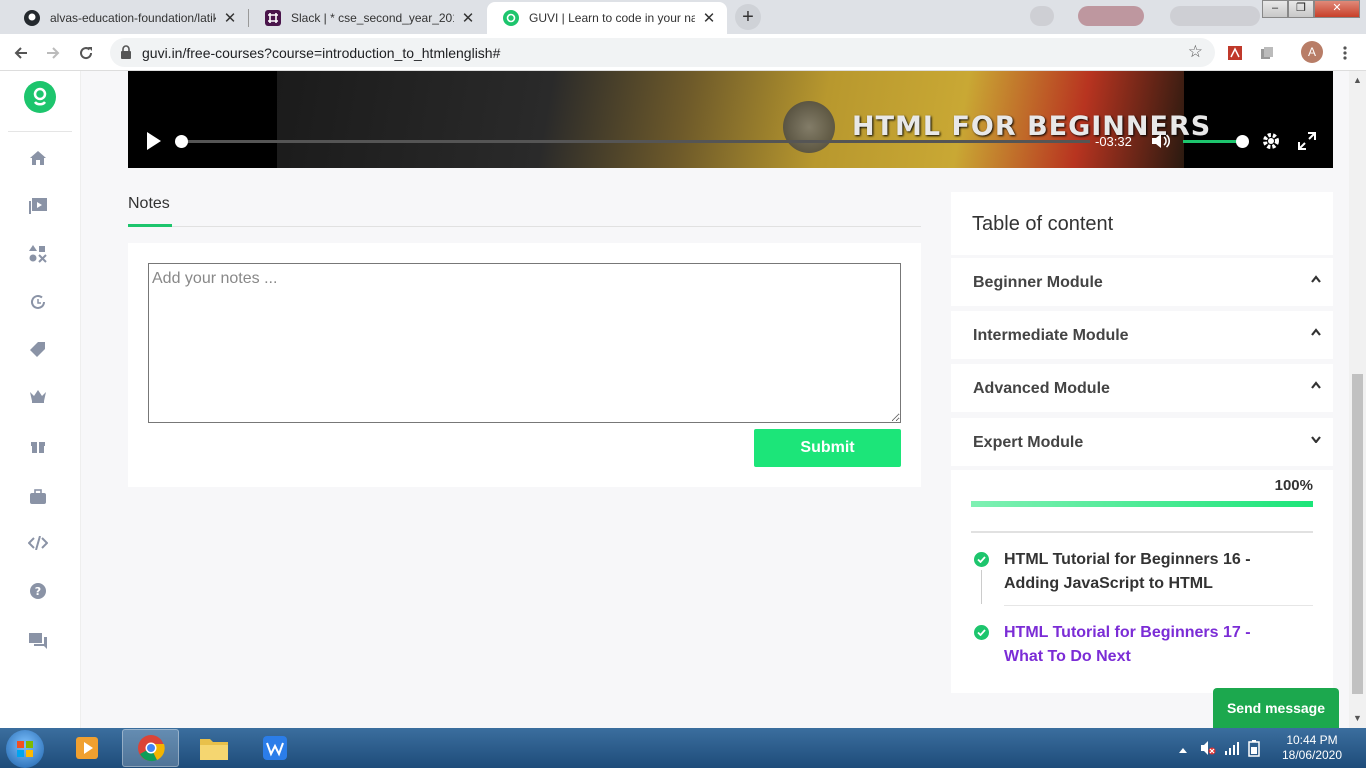  What do you see at coordinates (25, 749) in the screenshot?
I see `start-button` at bounding box center [25, 749].